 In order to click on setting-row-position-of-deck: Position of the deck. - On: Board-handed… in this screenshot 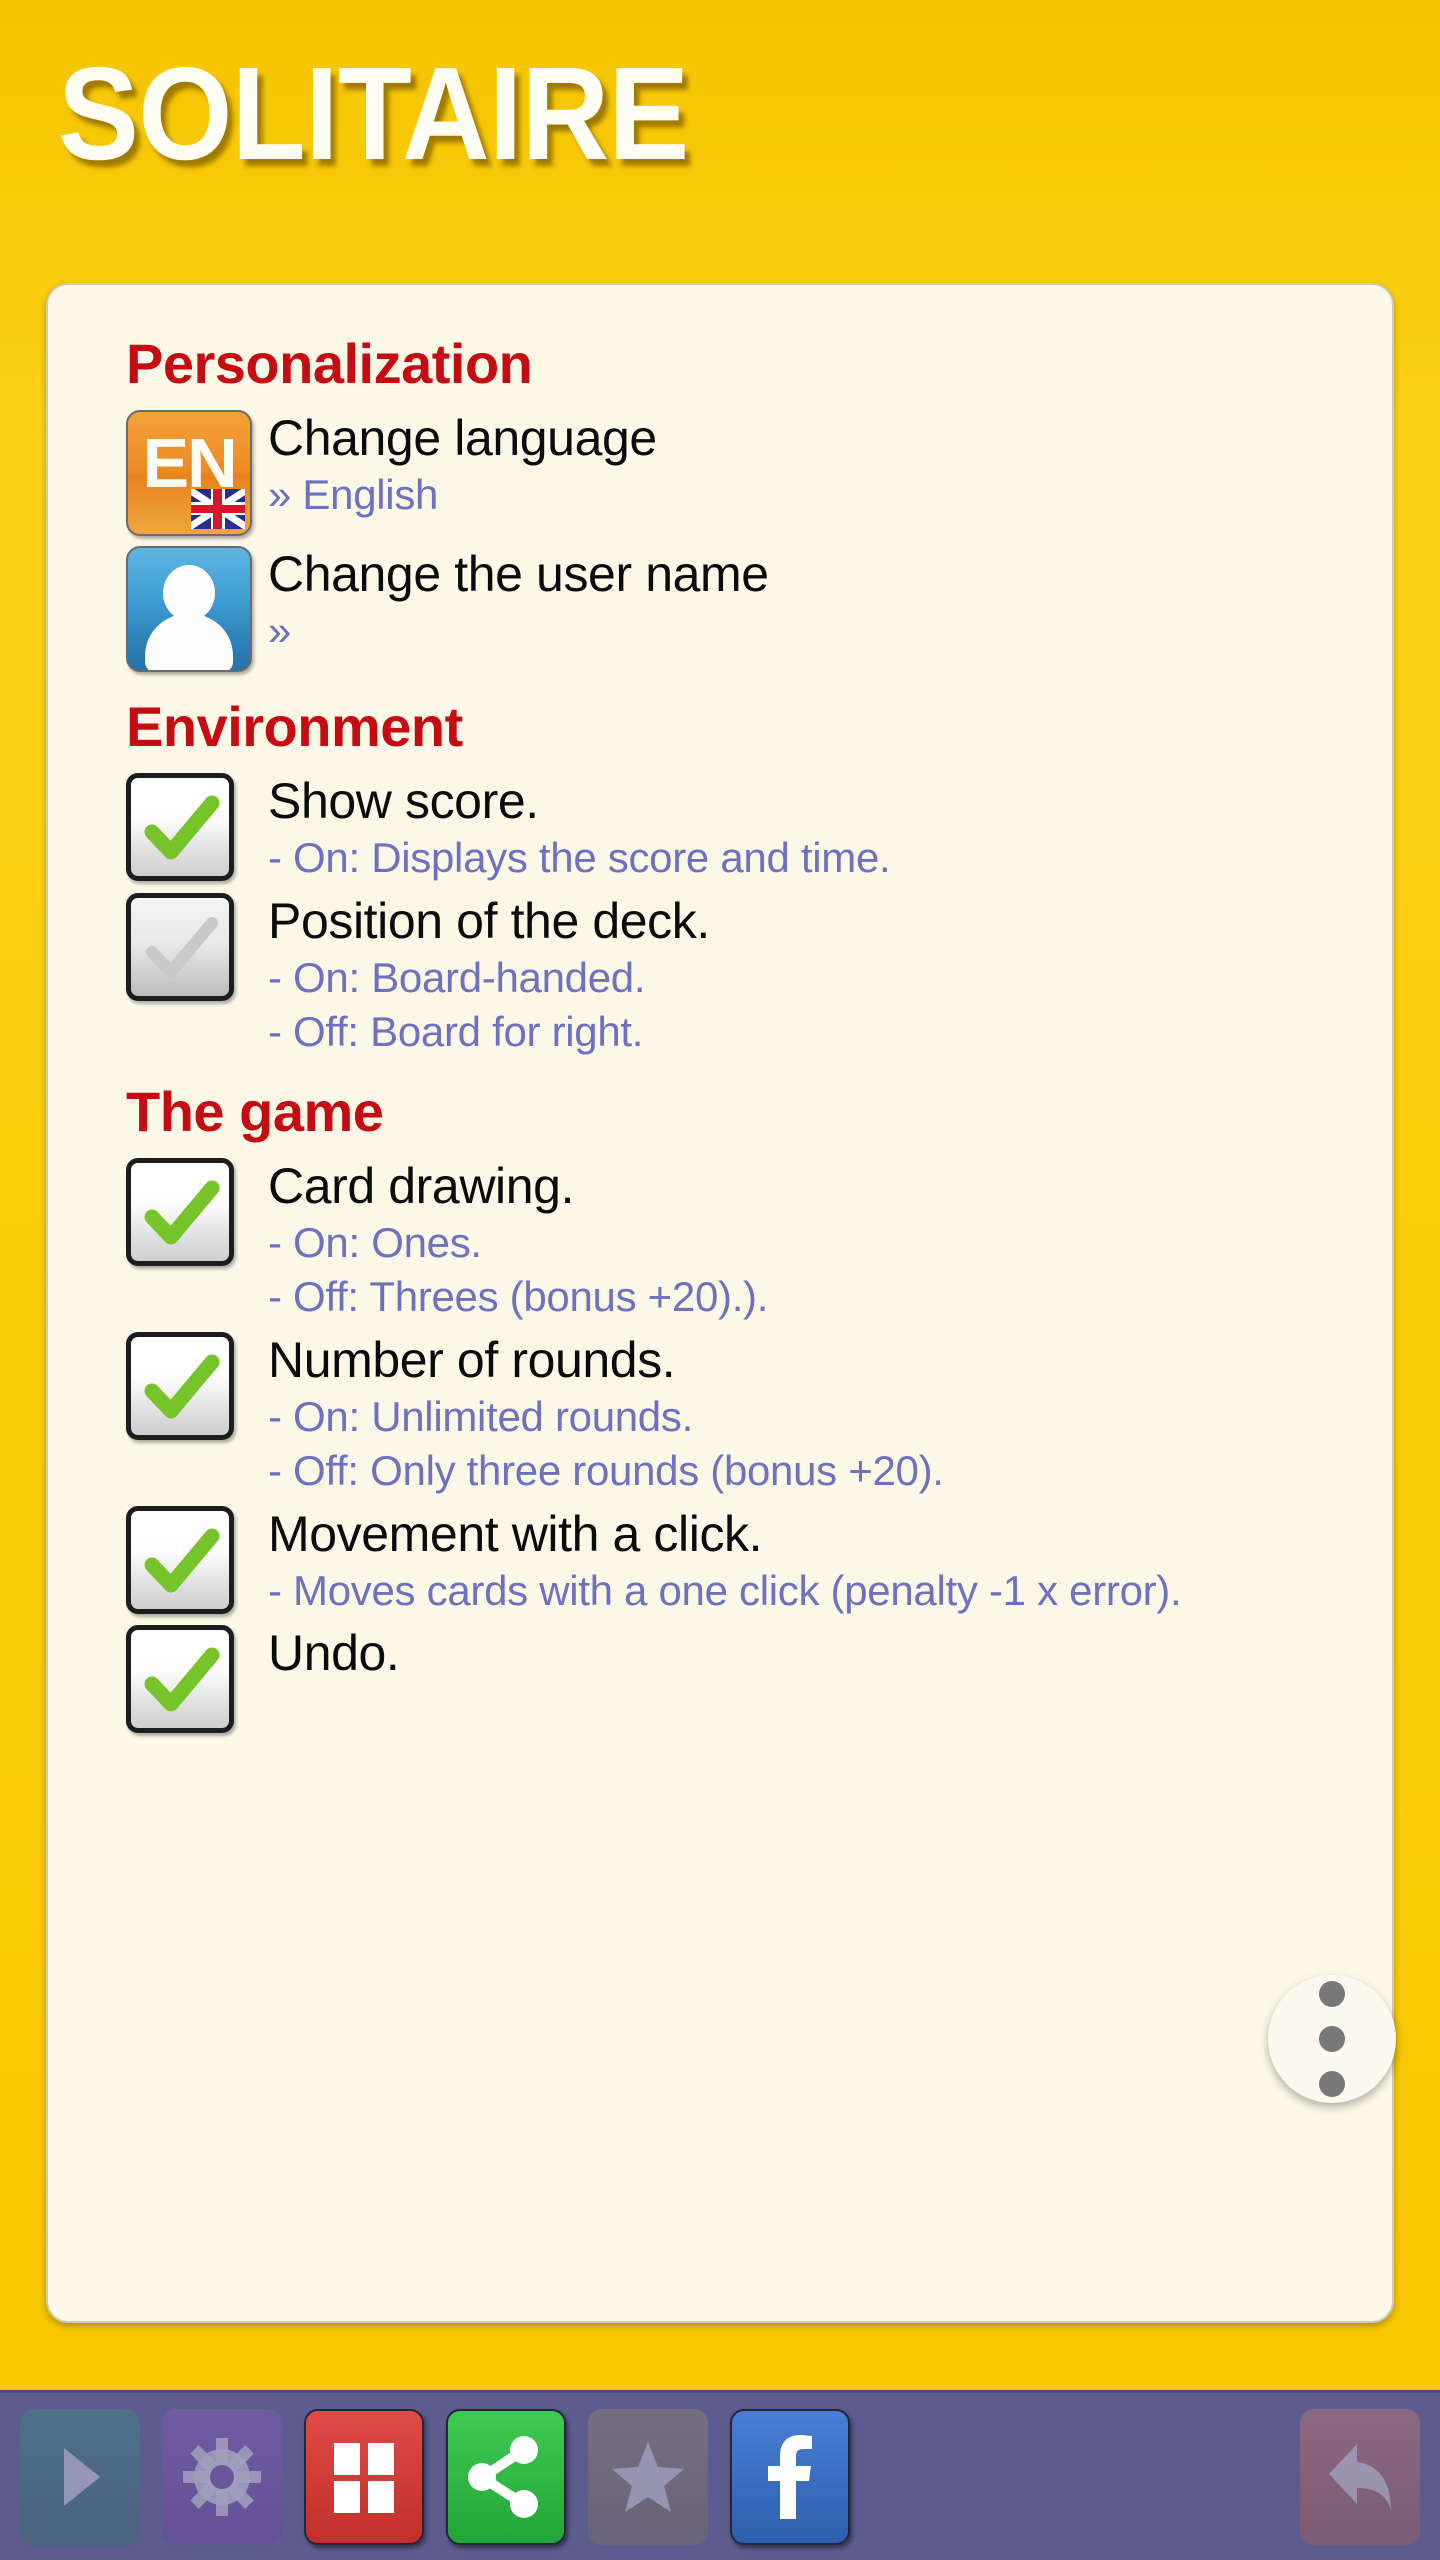, I will do `click(740, 974)`.